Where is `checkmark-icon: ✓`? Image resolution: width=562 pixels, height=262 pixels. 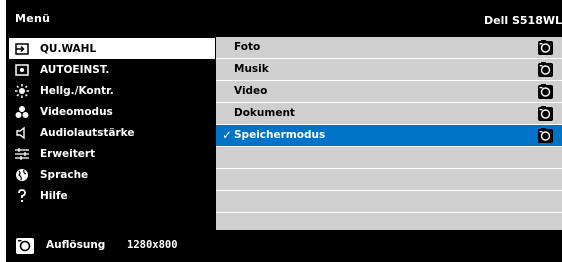 checkmark-icon: ✓ is located at coordinates (227, 135).